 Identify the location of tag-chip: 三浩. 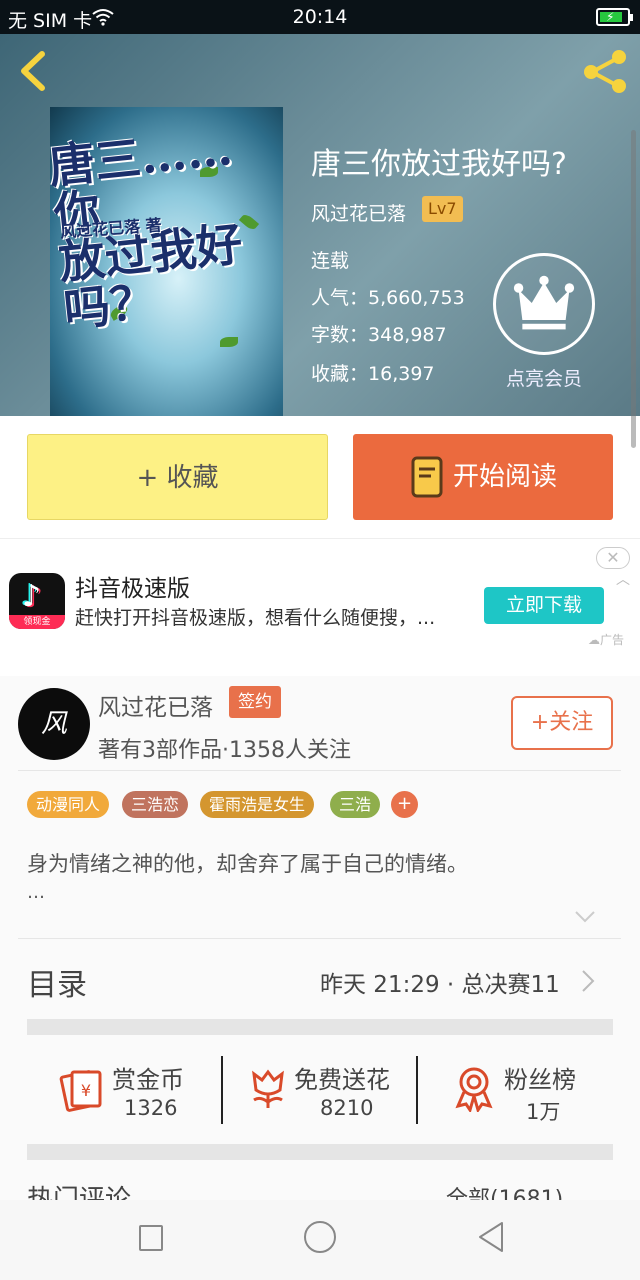
(355, 804).